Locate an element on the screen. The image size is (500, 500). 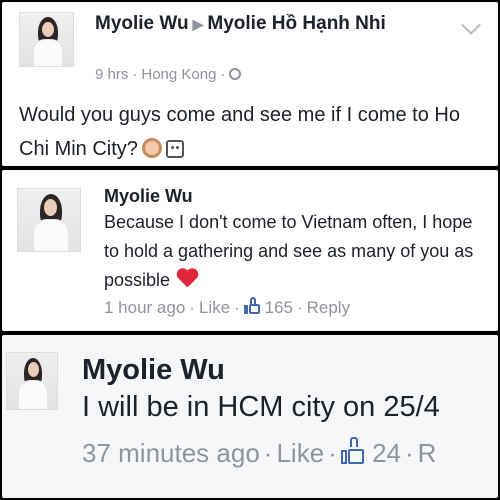
reply-link: Reply is located at coordinates (328, 307).